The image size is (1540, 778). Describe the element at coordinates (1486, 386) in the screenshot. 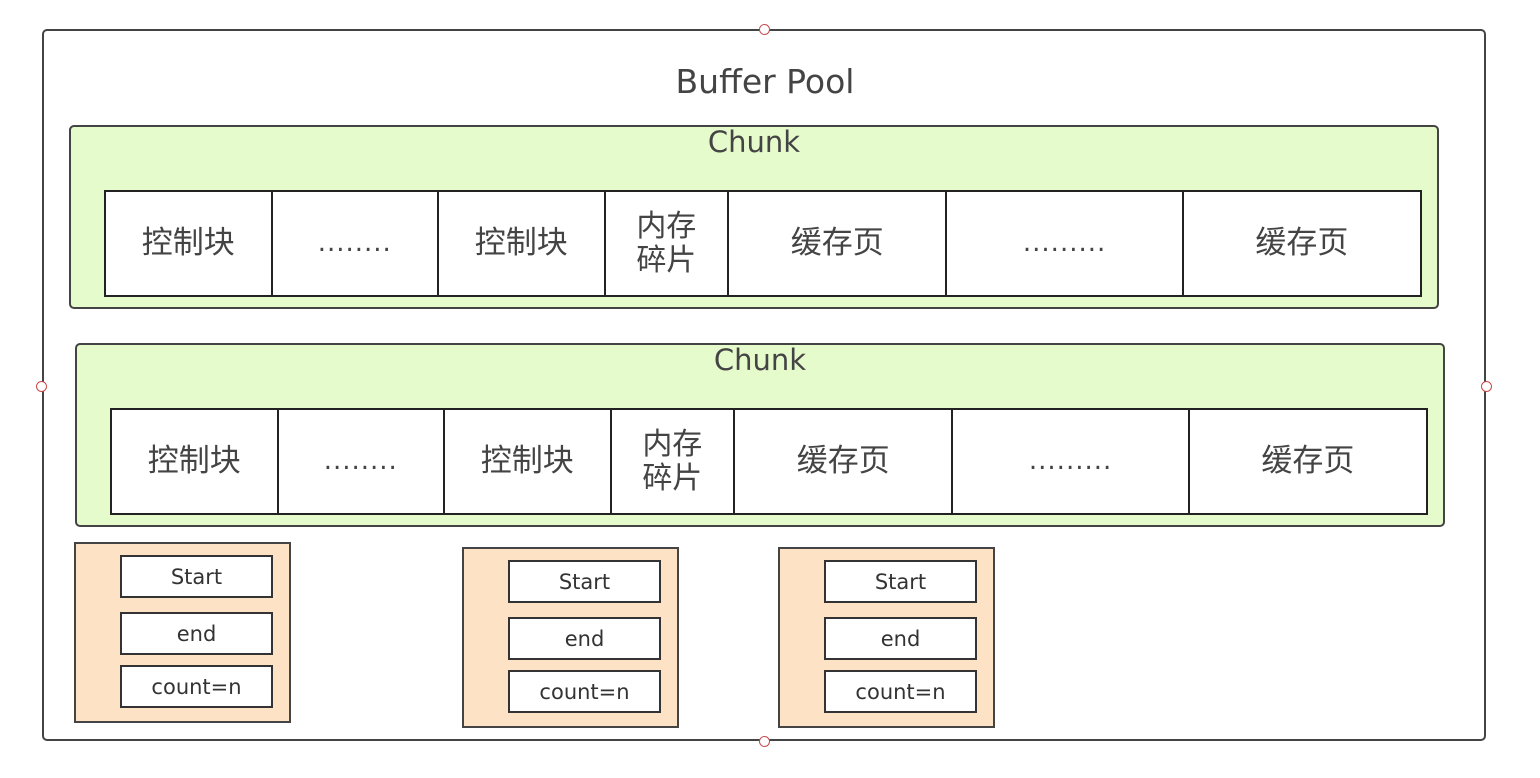

I see `selection-handle-right` at that location.